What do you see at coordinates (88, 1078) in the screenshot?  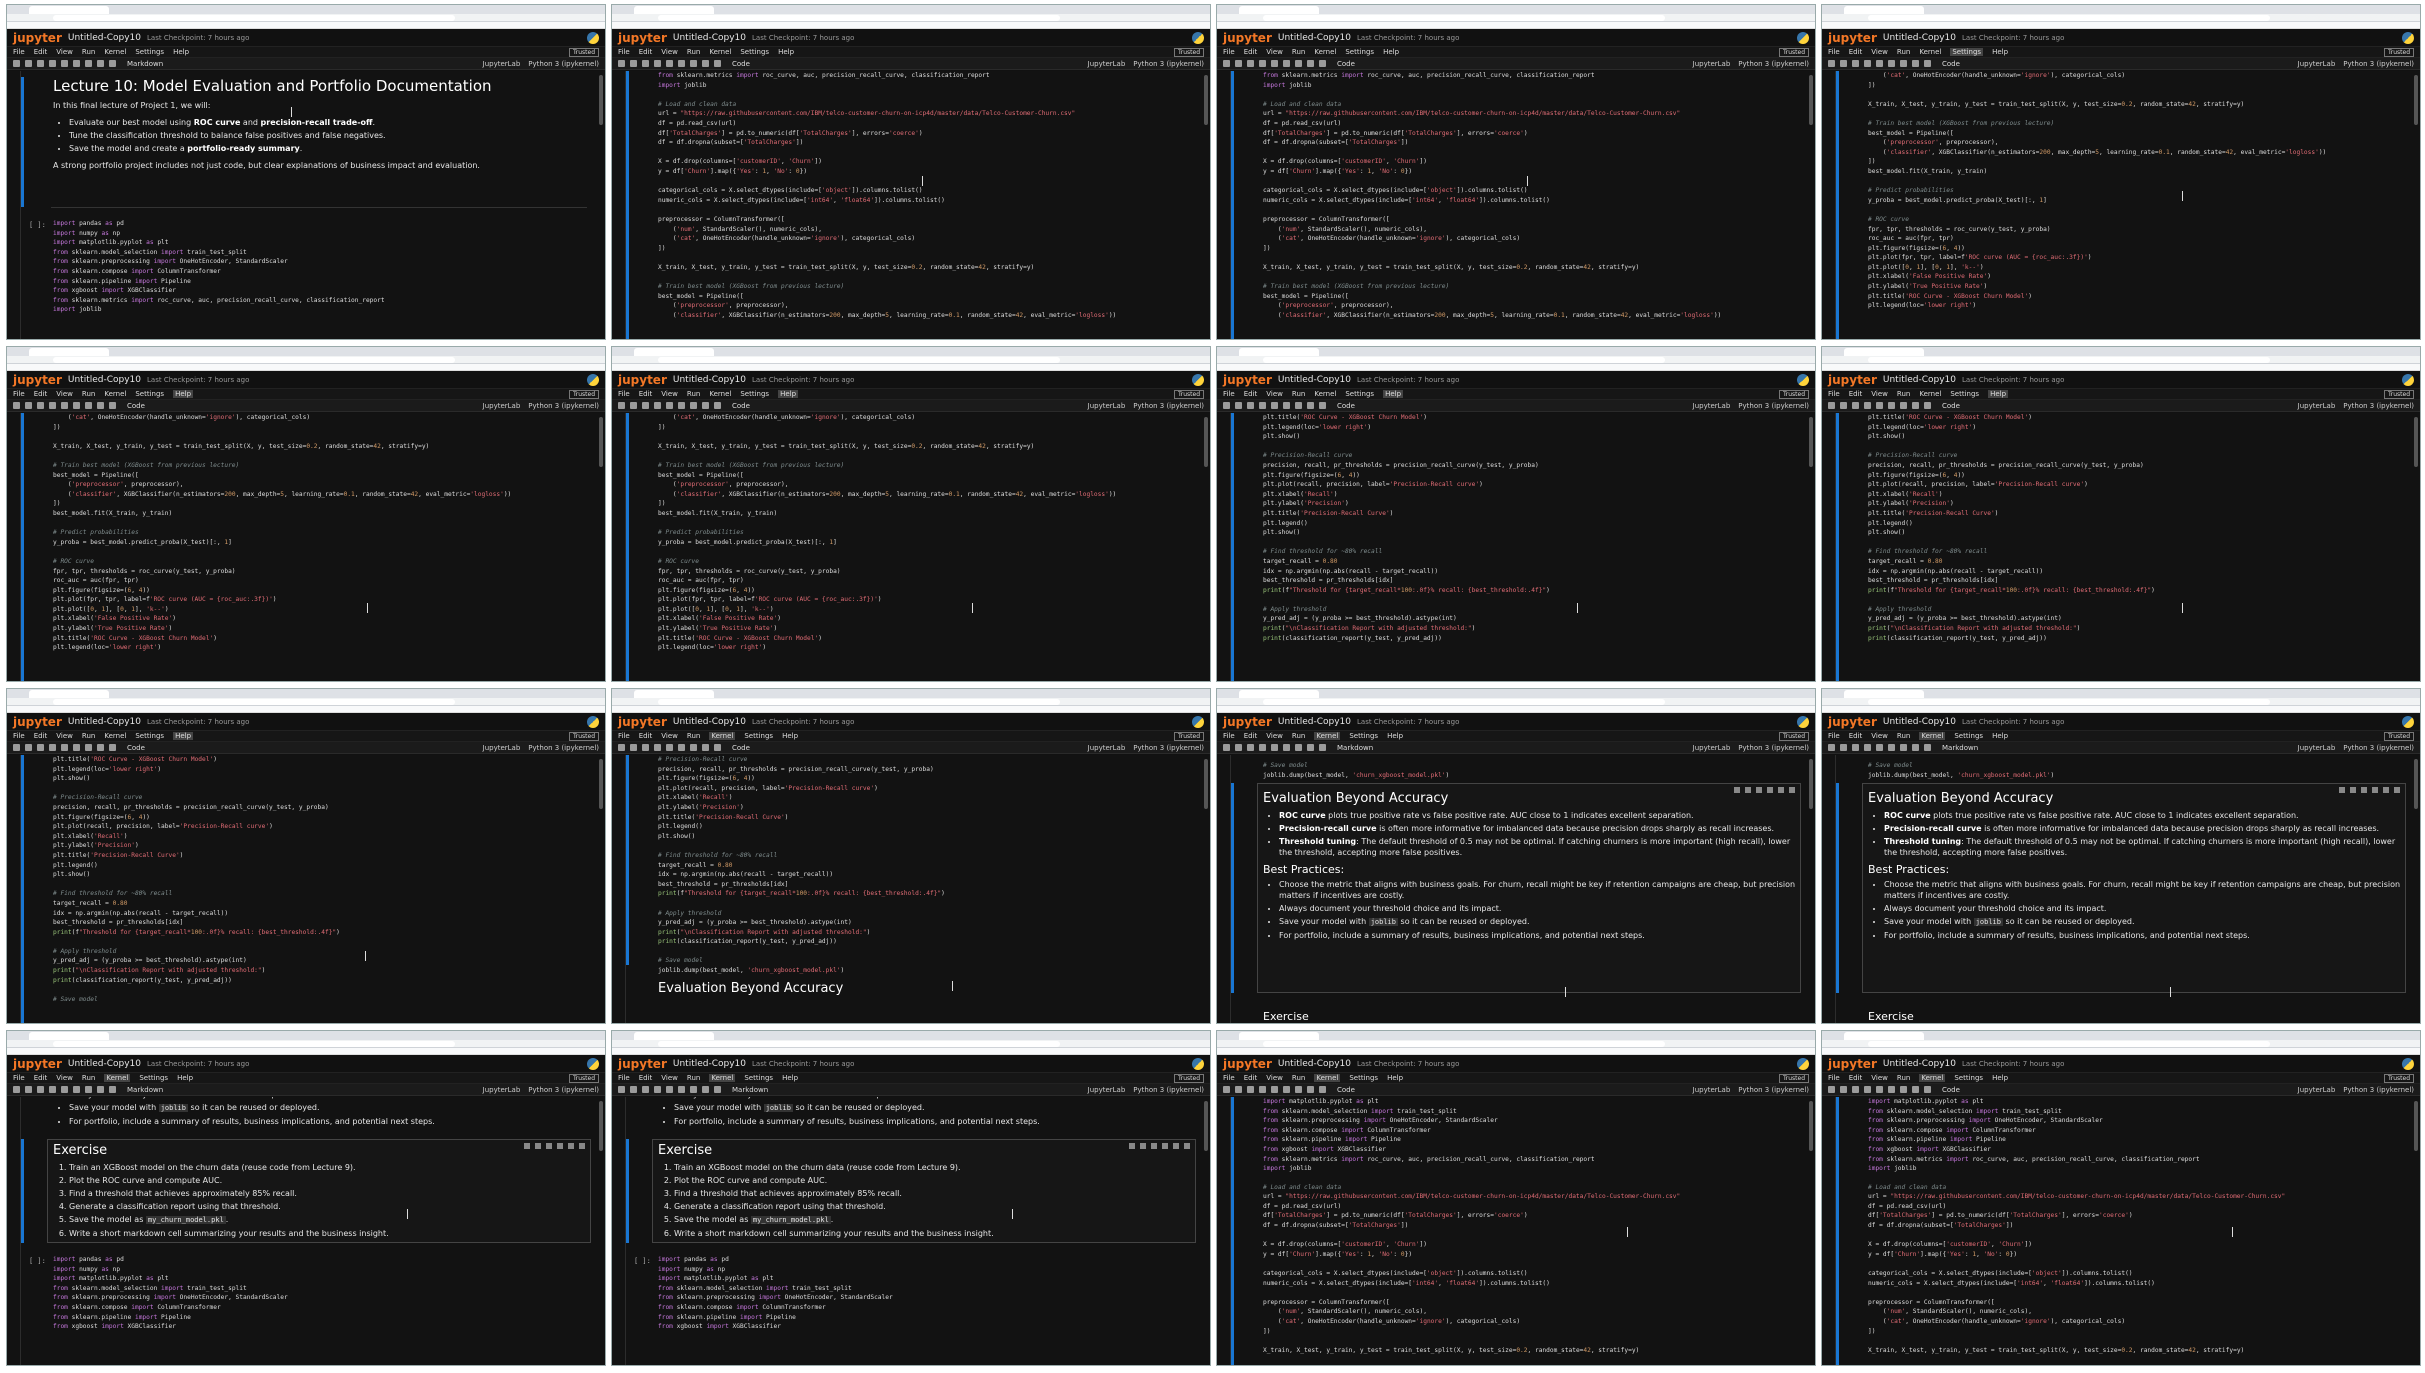 I see `menu-run: Run` at bounding box center [88, 1078].